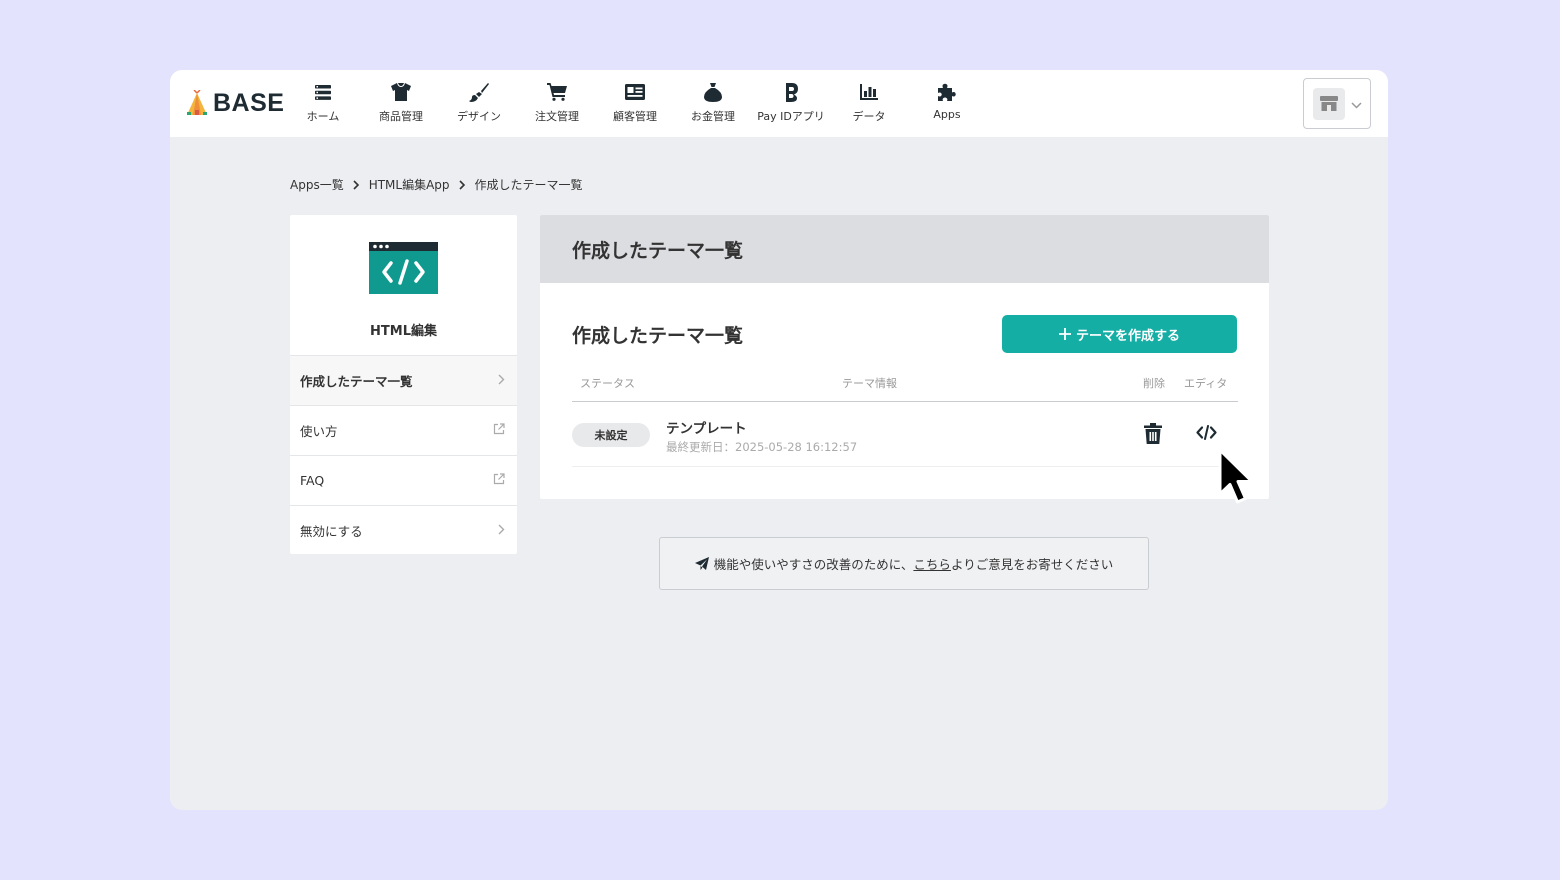 This screenshot has height=880, width=1560. I want to click on html-editor-app-icon, so click(403, 268).